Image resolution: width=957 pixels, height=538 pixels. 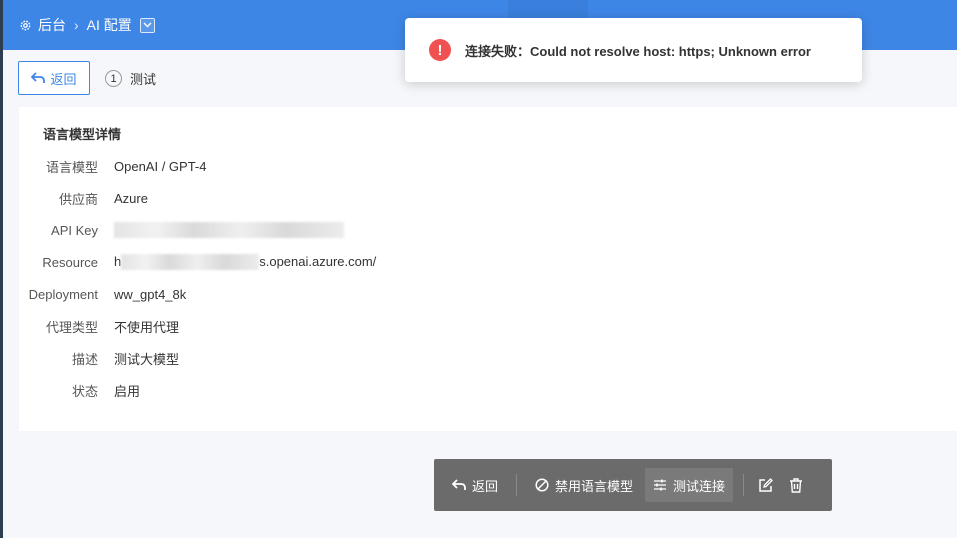 I want to click on breadcrumb-ai-config: AI 配置, so click(x=121, y=25).